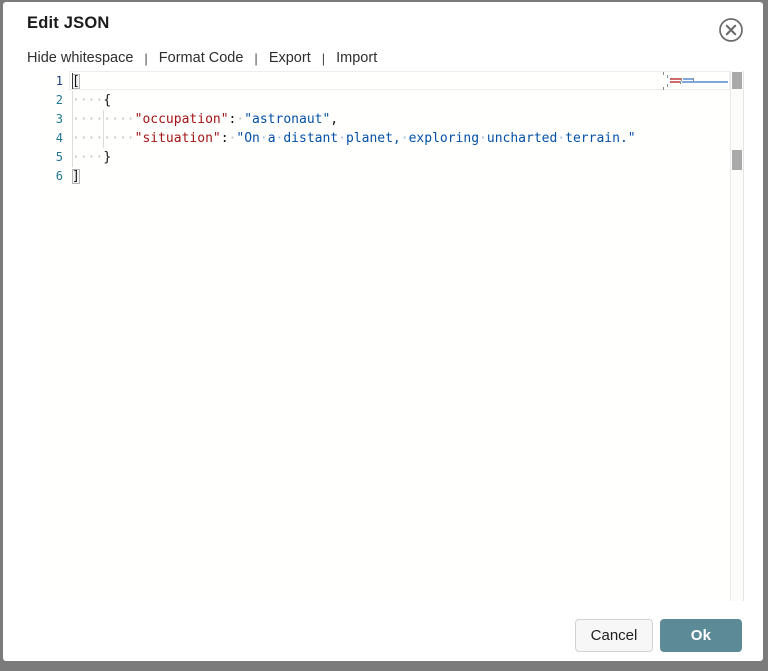 This screenshot has width=768, height=671. I want to click on toolbar-item-format-code: Format Code, so click(201, 58).